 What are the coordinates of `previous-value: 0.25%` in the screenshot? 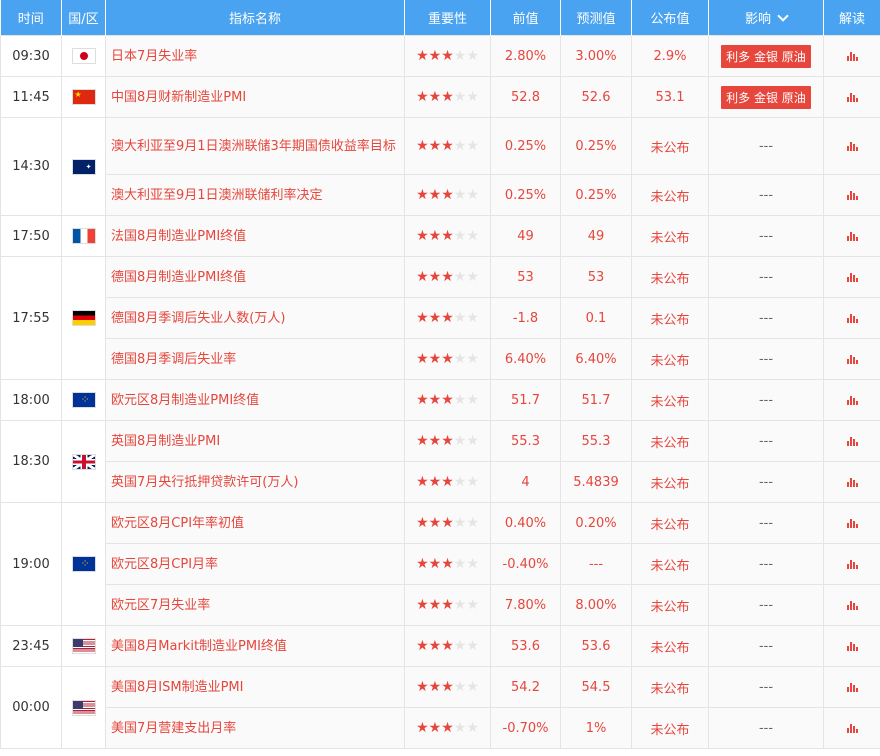 It's located at (525, 146).